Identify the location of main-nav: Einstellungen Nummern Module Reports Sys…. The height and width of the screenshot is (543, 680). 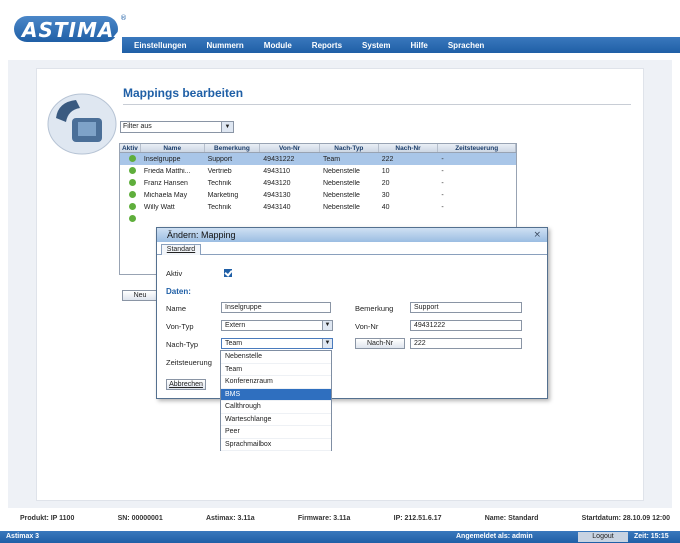
(401, 45).